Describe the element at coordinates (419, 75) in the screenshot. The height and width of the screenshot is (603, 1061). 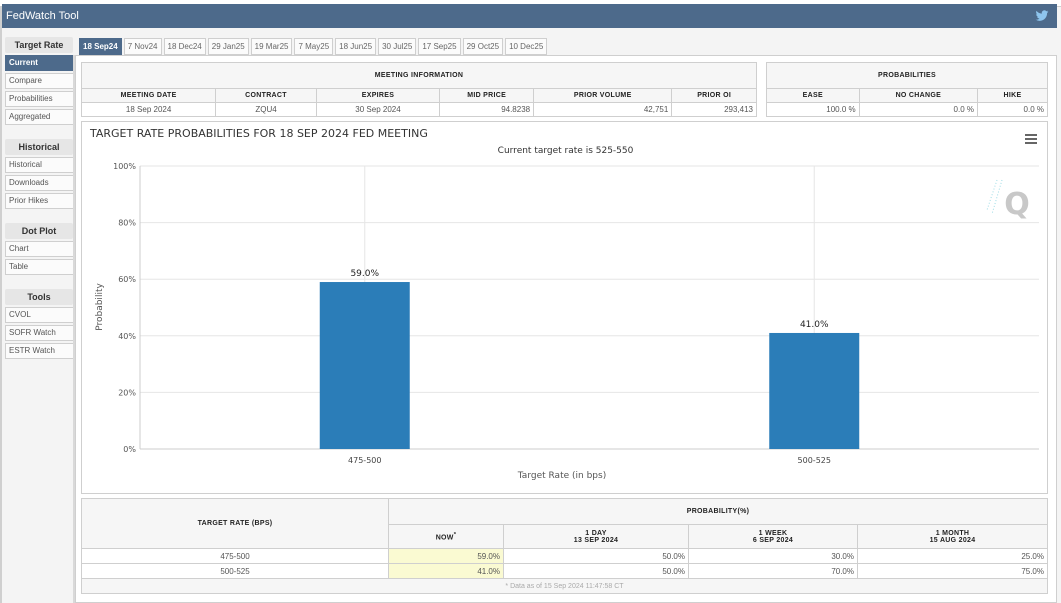
I see `meeting-info-title: MEETING INFORMATION` at that location.